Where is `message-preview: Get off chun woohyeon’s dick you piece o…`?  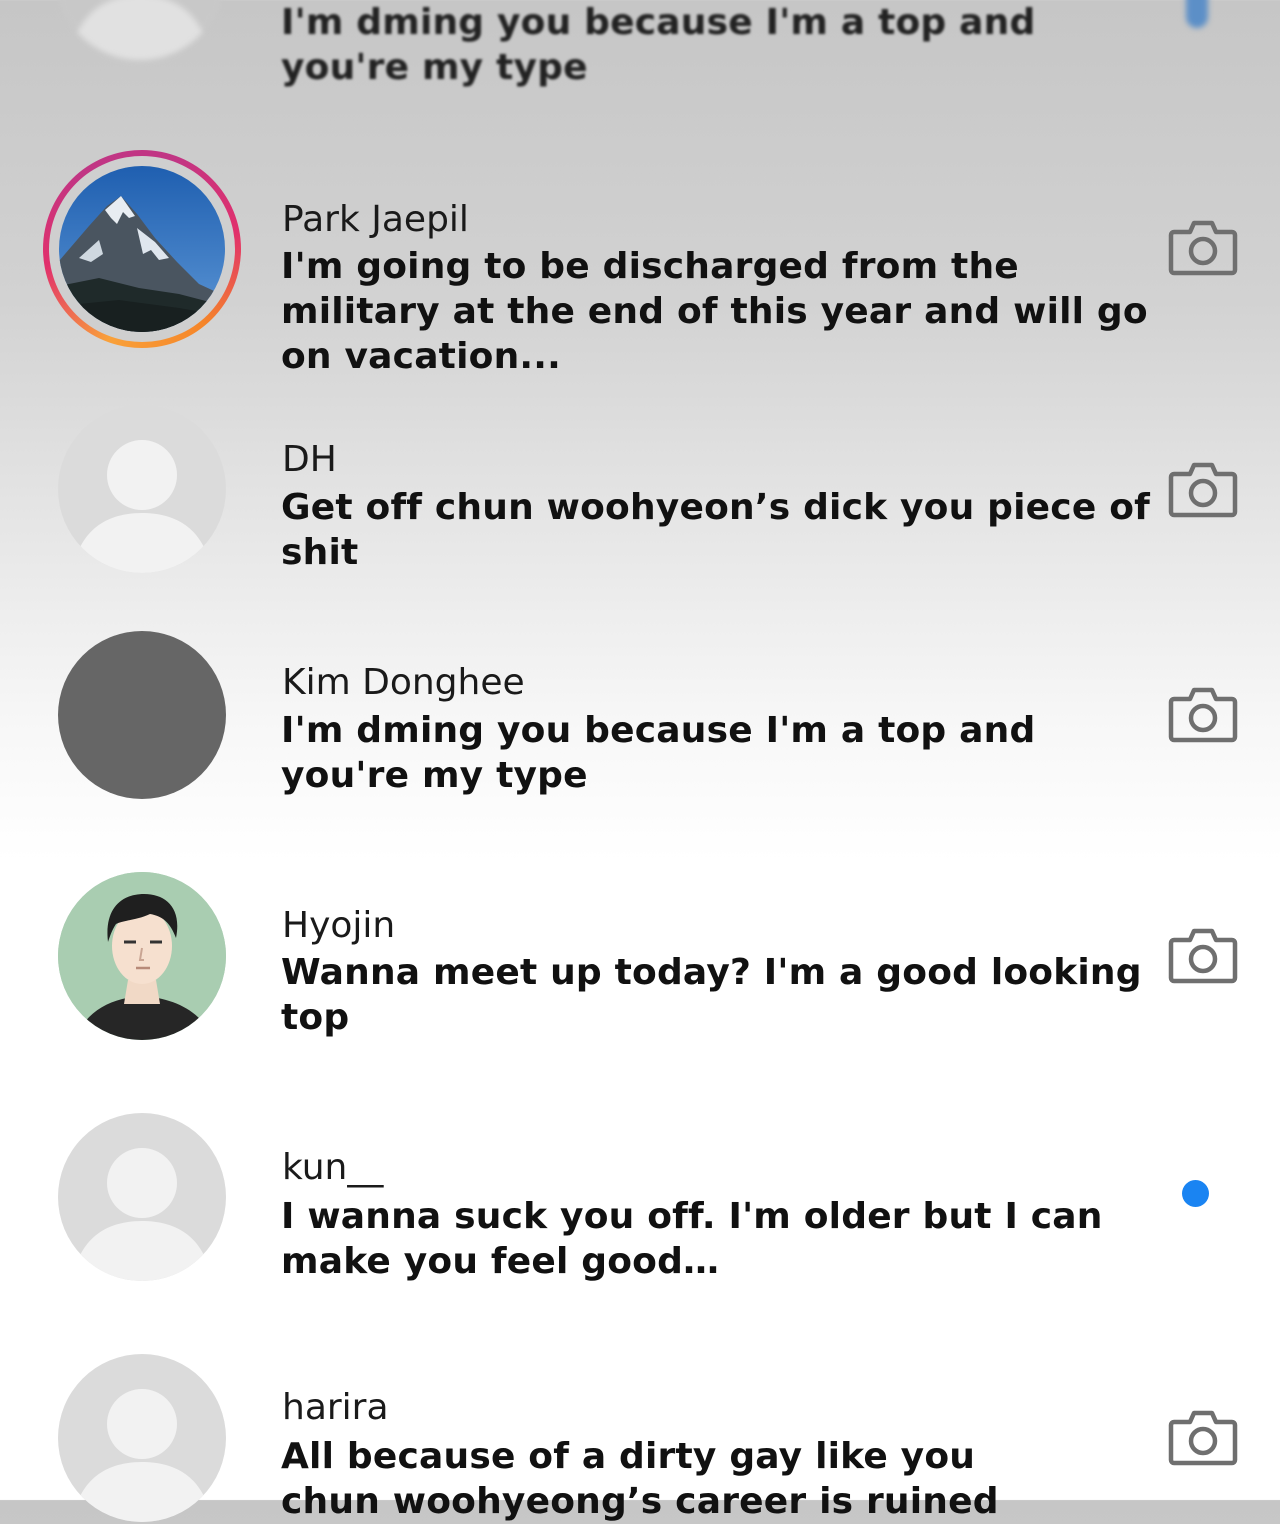
message-preview: Get off chun woohyeon’s dick you piece o… is located at coordinates (715, 530).